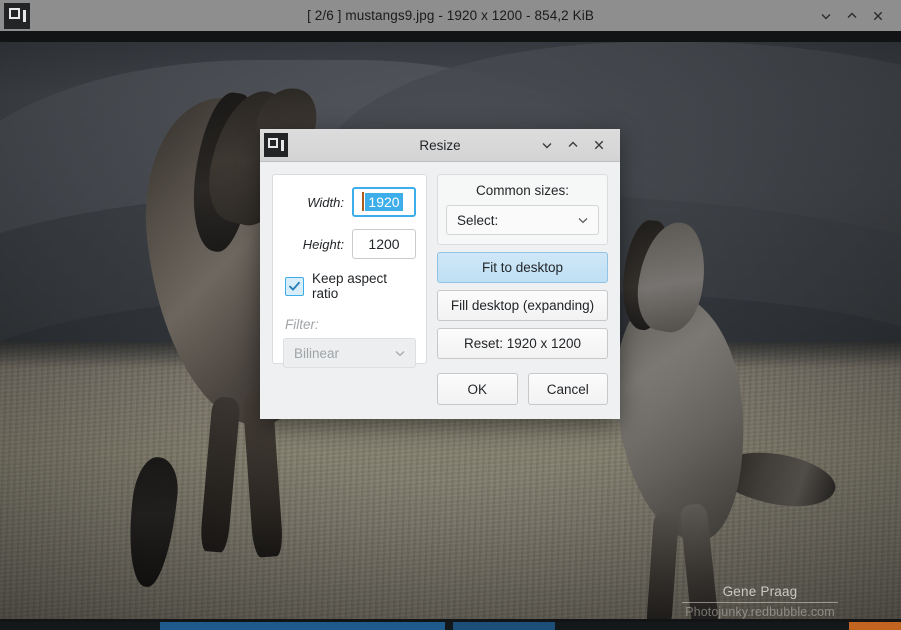 This screenshot has width=901, height=630. Describe the element at coordinates (478, 220) in the screenshot. I see `common-sizes-select-value: Select:` at that location.